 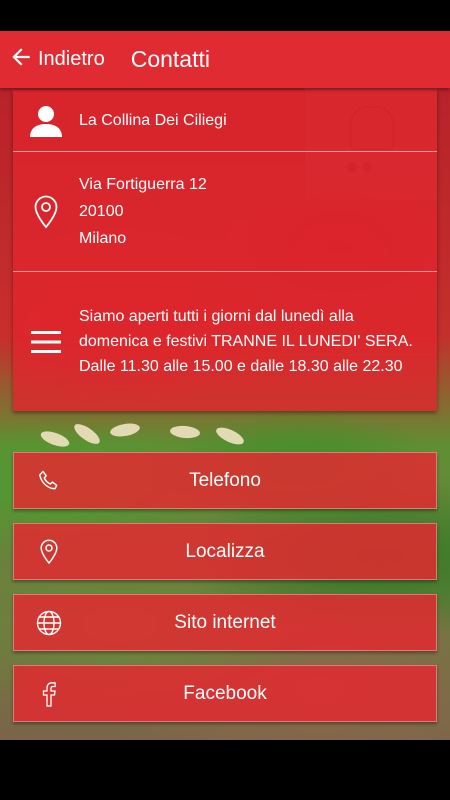 I want to click on address-city: Milano, so click(x=103, y=238).